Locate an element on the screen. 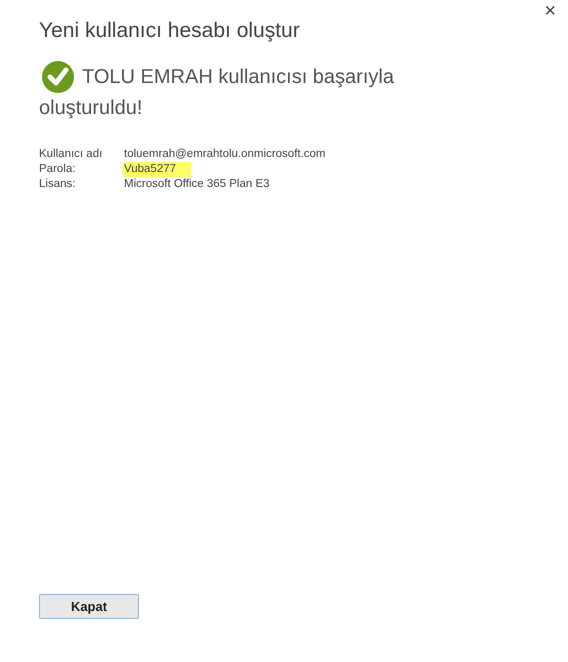 Image resolution: width=568 pixels, height=662 pixels. close-button: × is located at coordinates (550, 11).